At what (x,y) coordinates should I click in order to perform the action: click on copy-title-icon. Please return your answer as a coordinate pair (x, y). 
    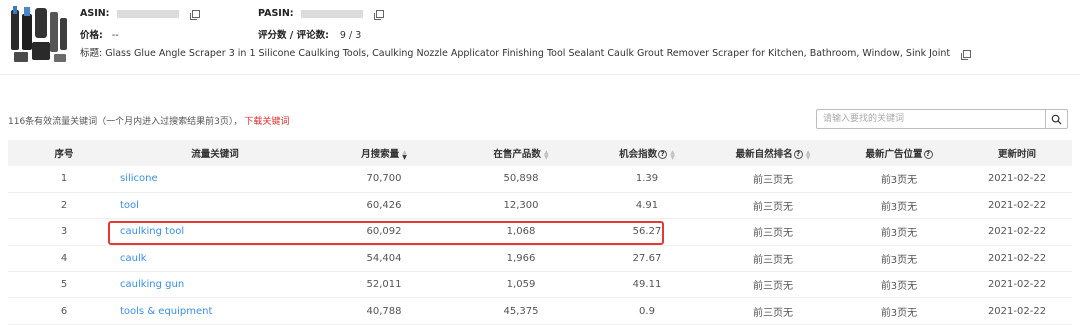
    Looking at the image, I should click on (966, 54).